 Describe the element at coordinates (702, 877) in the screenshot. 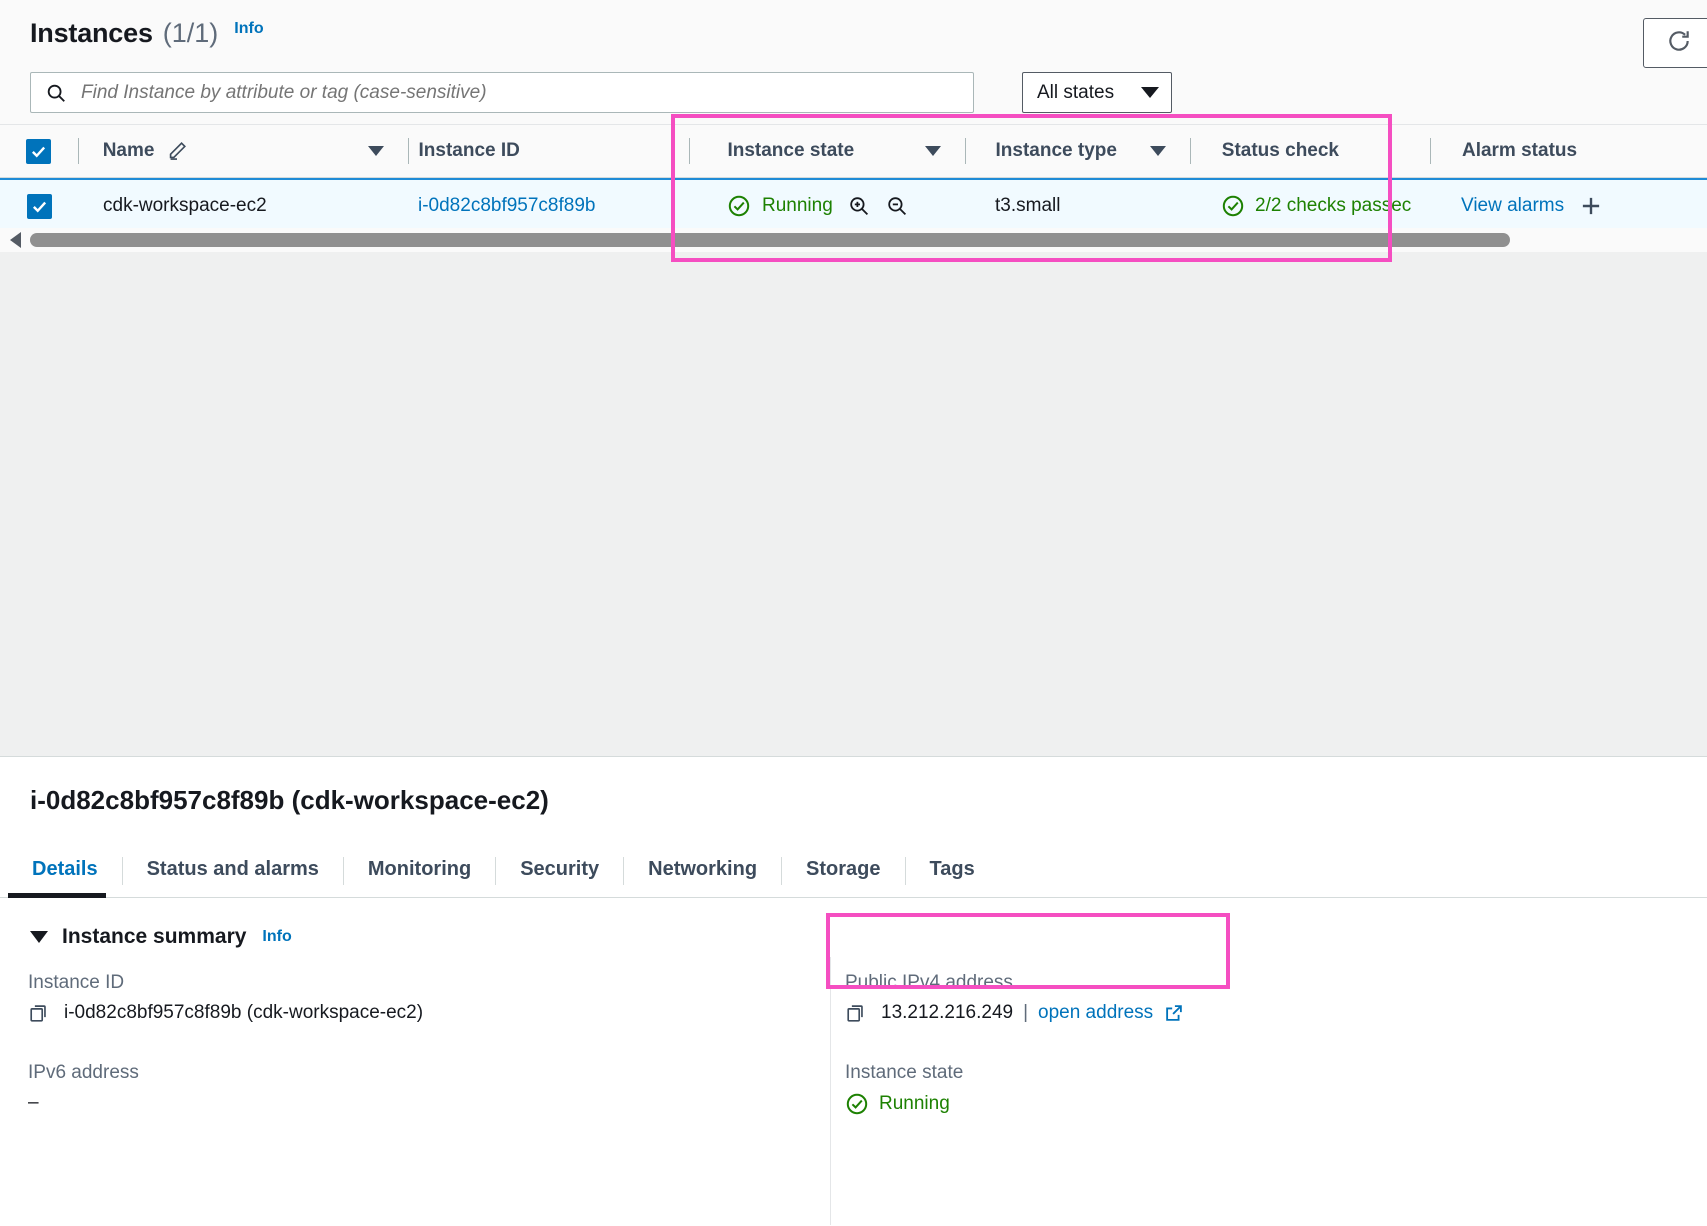

I see `tab-networking: Networking` at that location.